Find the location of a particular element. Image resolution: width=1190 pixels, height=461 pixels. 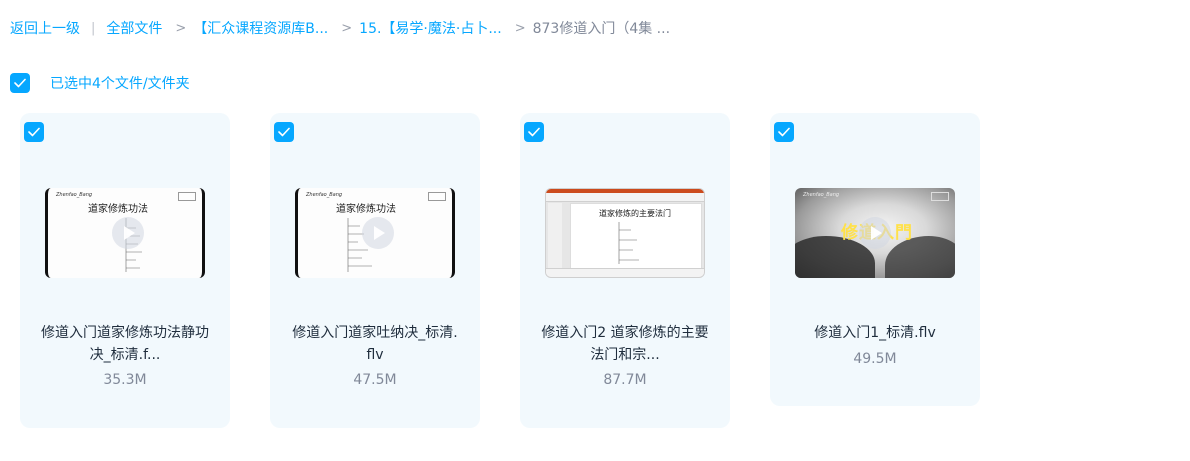

selection-bar: 已选中4个文件/文件夹 is located at coordinates (100, 83).